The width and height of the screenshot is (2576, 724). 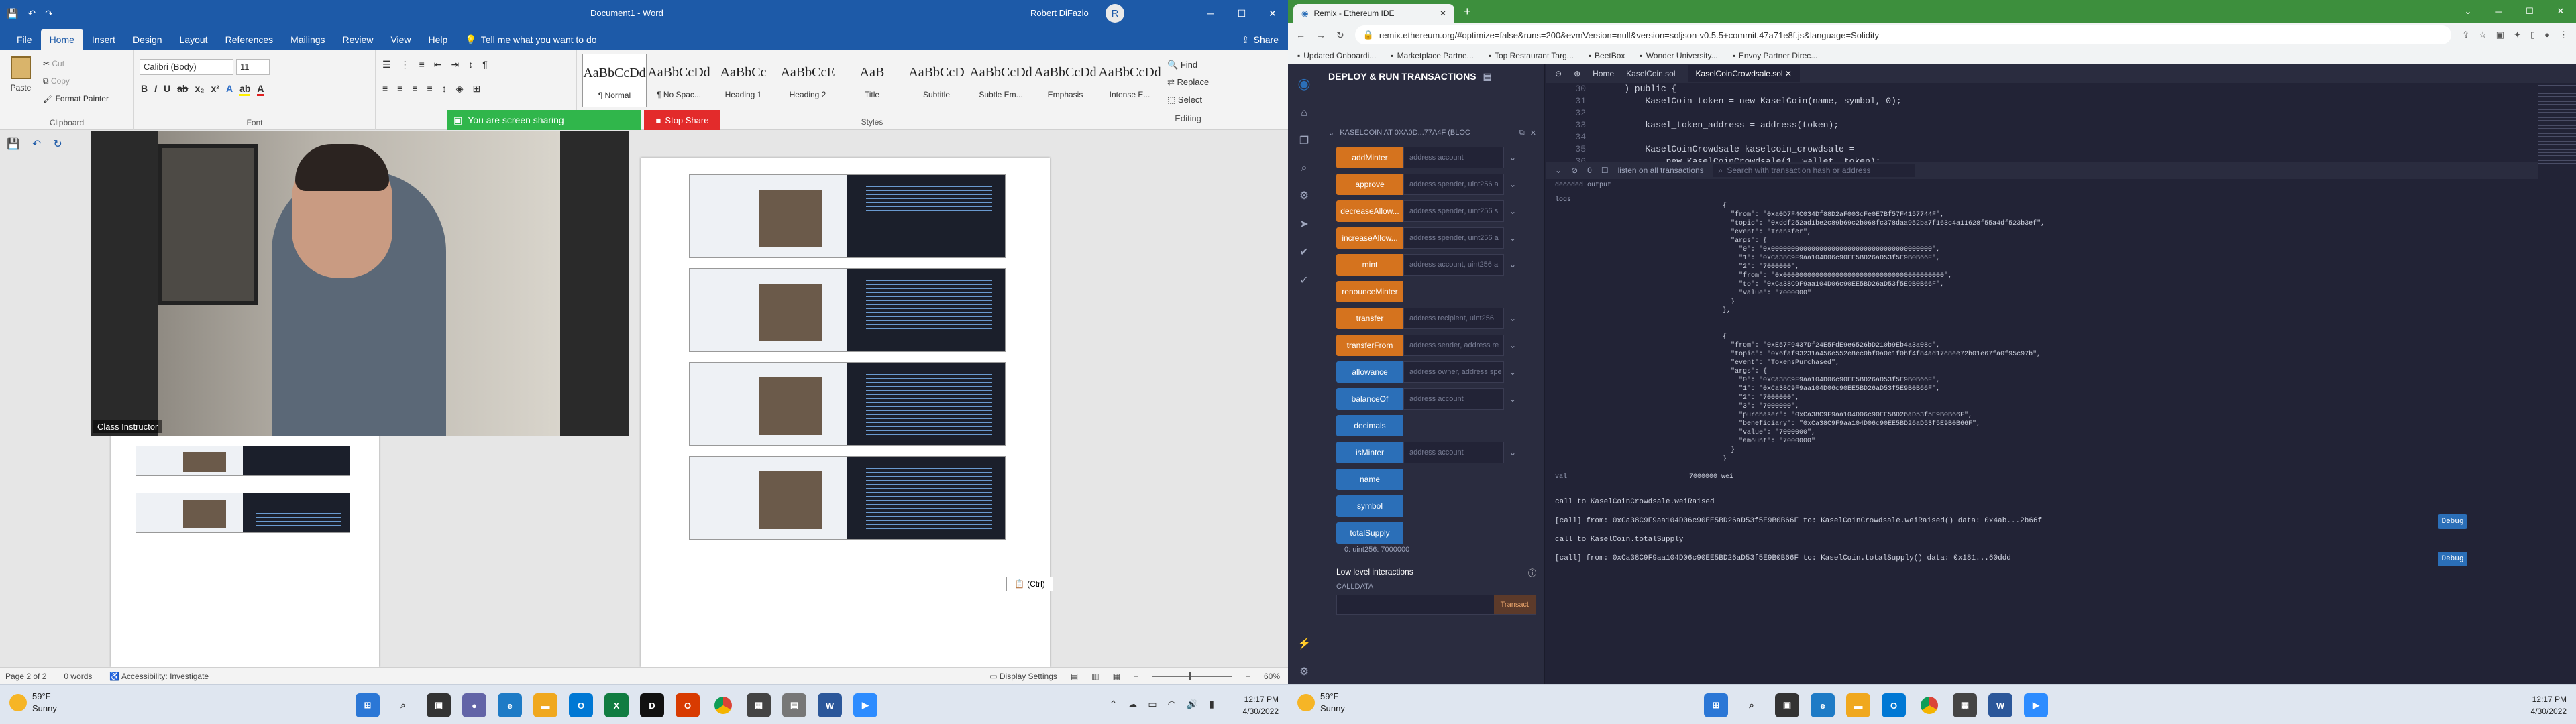 What do you see at coordinates (510, 705) in the screenshot?
I see `edge-icon: e` at bounding box center [510, 705].